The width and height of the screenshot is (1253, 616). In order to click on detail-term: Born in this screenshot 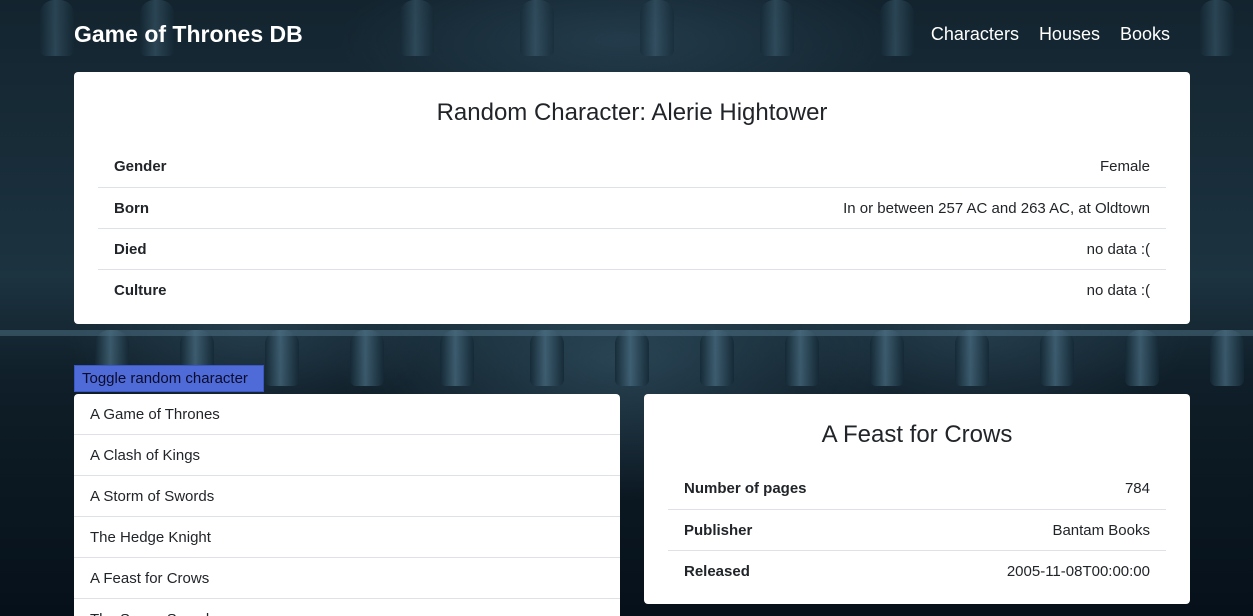, I will do `click(131, 208)`.